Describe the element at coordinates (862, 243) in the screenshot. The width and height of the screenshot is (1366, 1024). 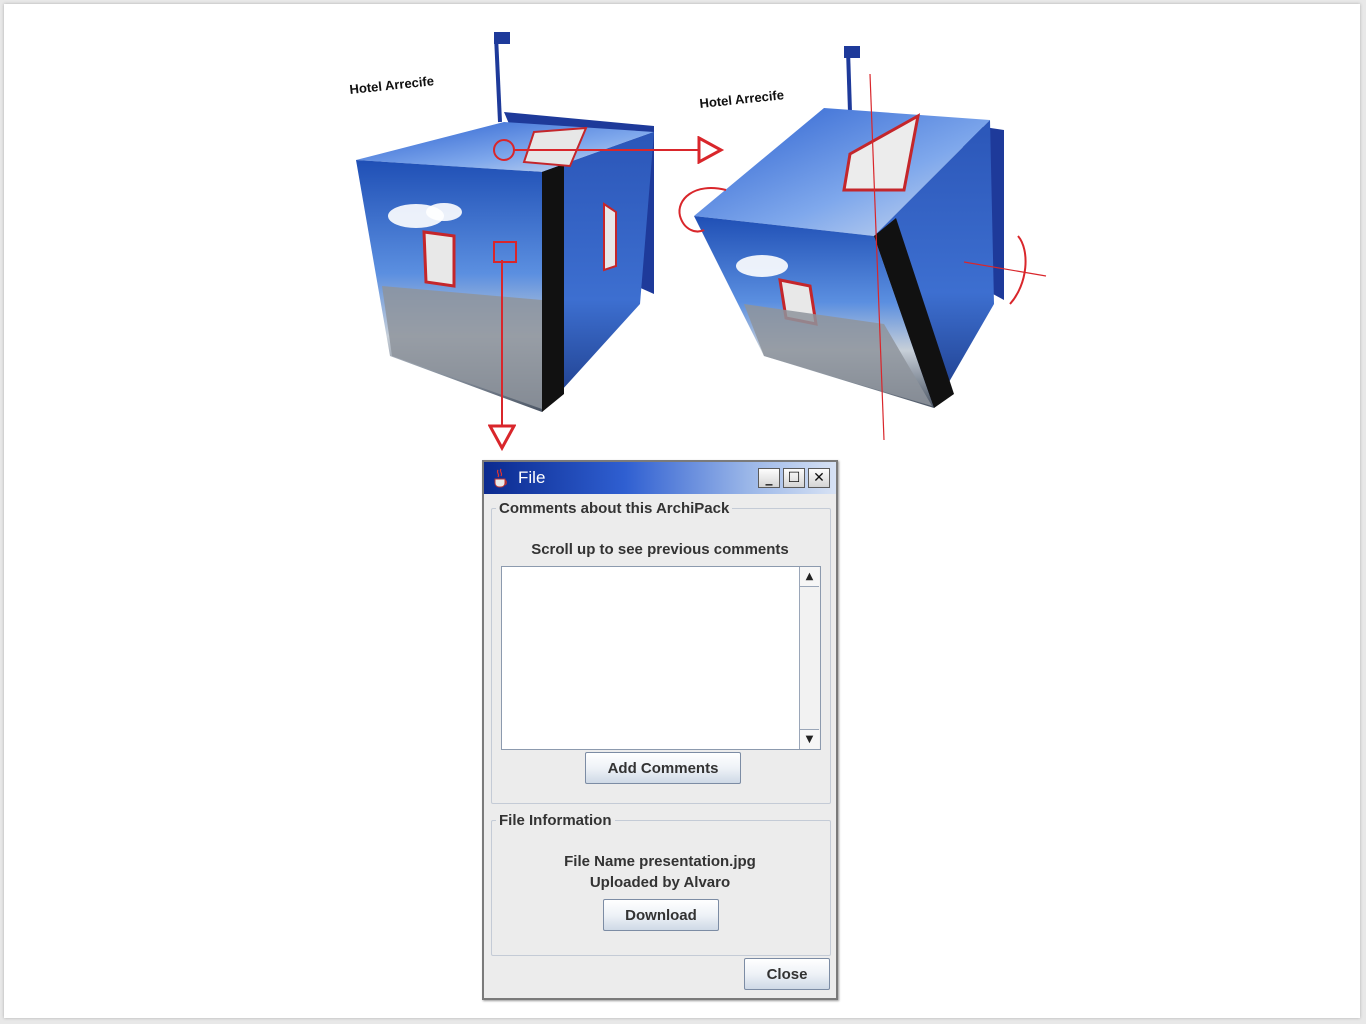
I see `cube-right: Hotel Arrecife` at that location.